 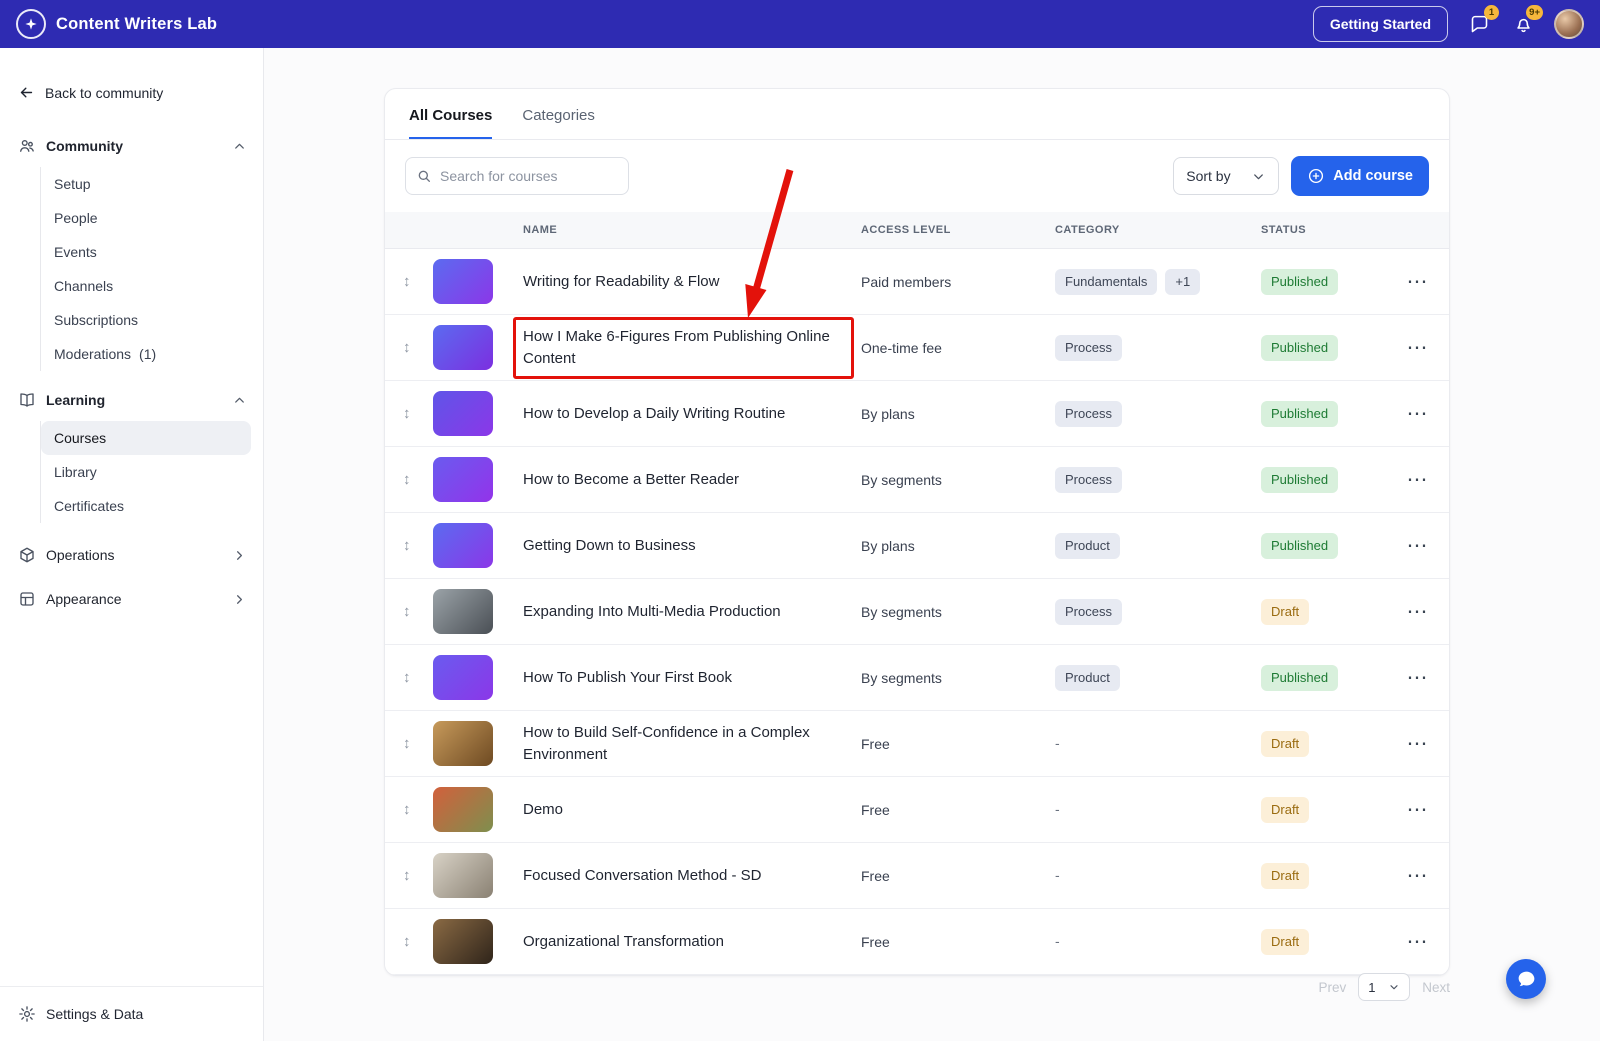 I want to click on courses-tabs: All Courses Categories, so click(x=917, y=114).